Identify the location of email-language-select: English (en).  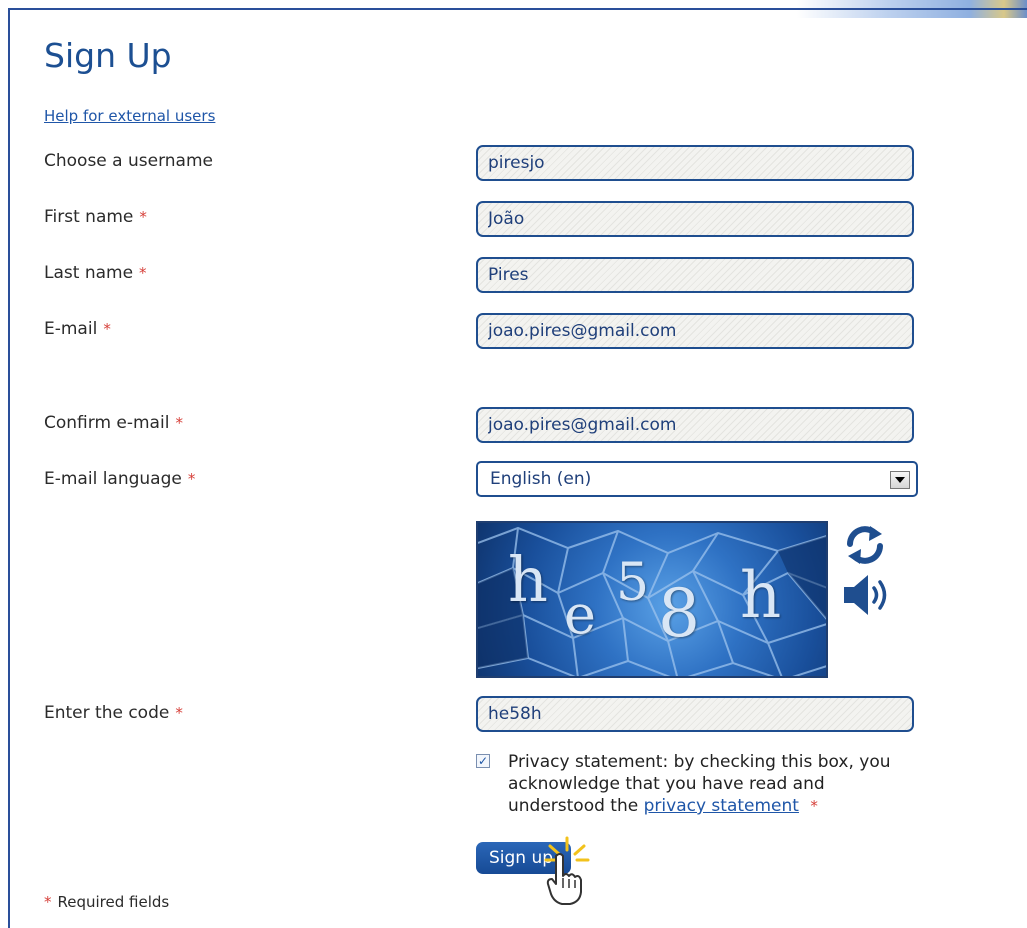
(697, 479).